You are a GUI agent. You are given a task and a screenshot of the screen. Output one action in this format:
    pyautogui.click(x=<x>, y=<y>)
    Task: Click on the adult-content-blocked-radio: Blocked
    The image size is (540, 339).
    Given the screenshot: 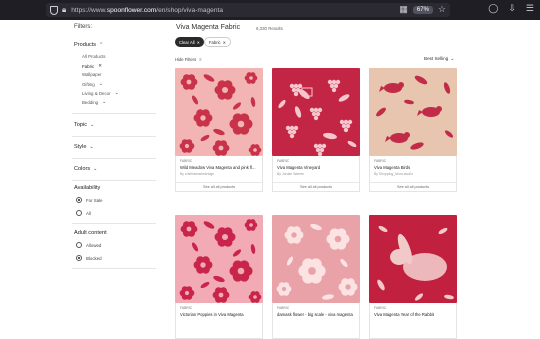 What is the action you would take?
    pyautogui.click(x=89, y=258)
    